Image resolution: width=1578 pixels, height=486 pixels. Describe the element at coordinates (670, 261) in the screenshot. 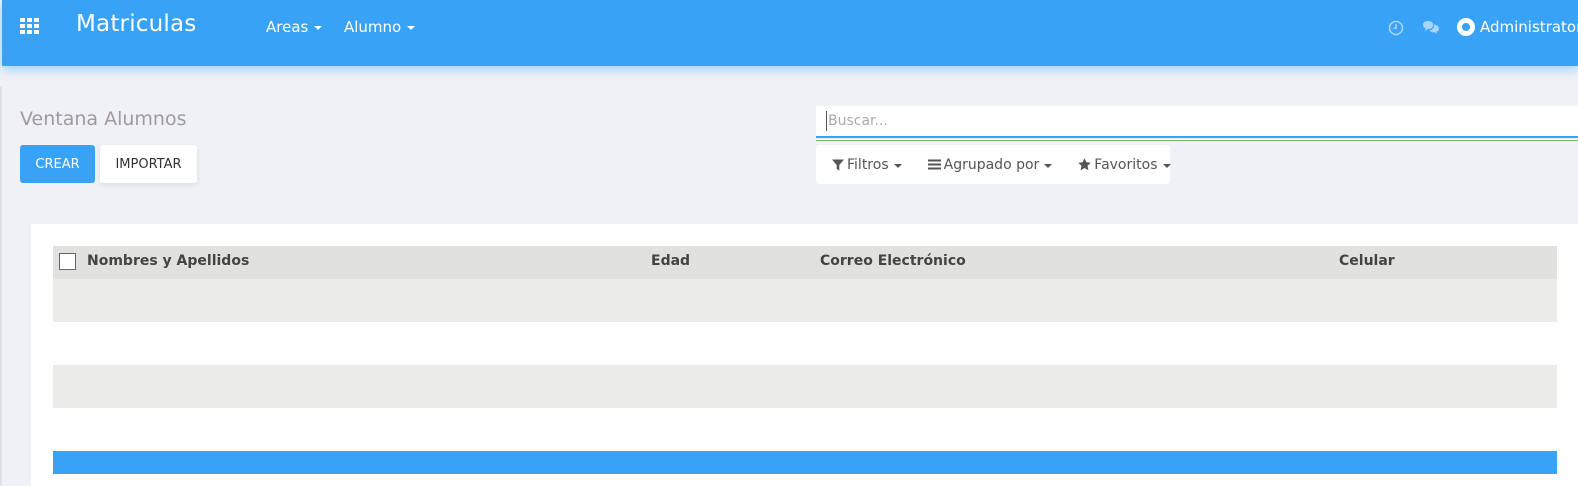

I see `column-header-edad: Edad` at that location.